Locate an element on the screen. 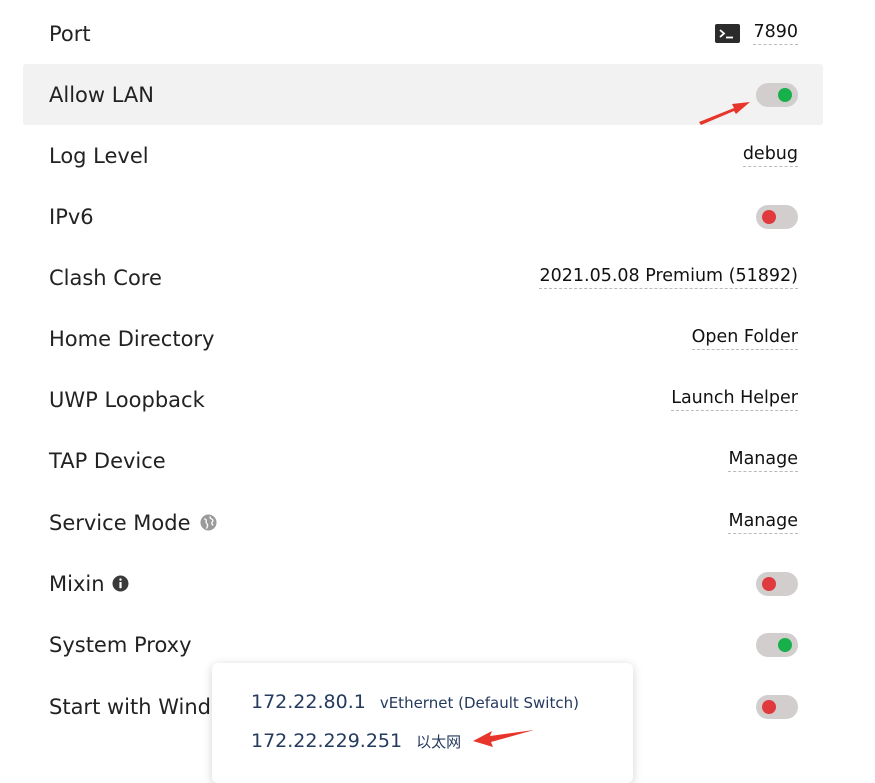 The height and width of the screenshot is (783, 875). ip-address: 172.22.229.251 is located at coordinates (327, 741).